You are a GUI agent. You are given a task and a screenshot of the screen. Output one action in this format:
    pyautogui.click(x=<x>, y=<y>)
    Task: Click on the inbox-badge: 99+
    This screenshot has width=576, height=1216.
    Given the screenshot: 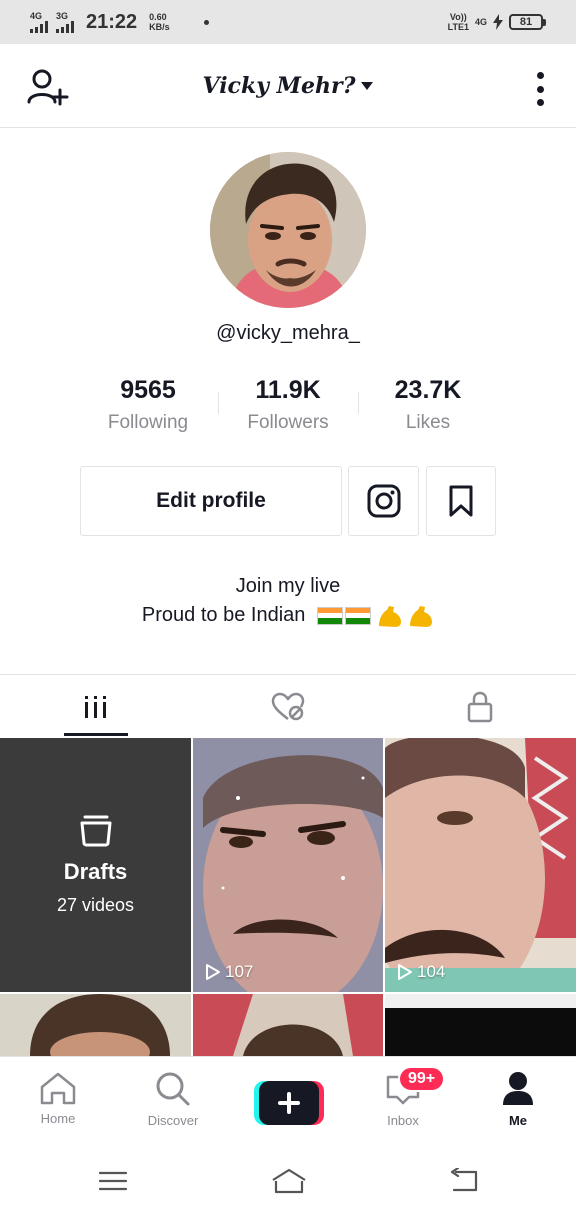 What is the action you would take?
    pyautogui.click(x=422, y=1079)
    